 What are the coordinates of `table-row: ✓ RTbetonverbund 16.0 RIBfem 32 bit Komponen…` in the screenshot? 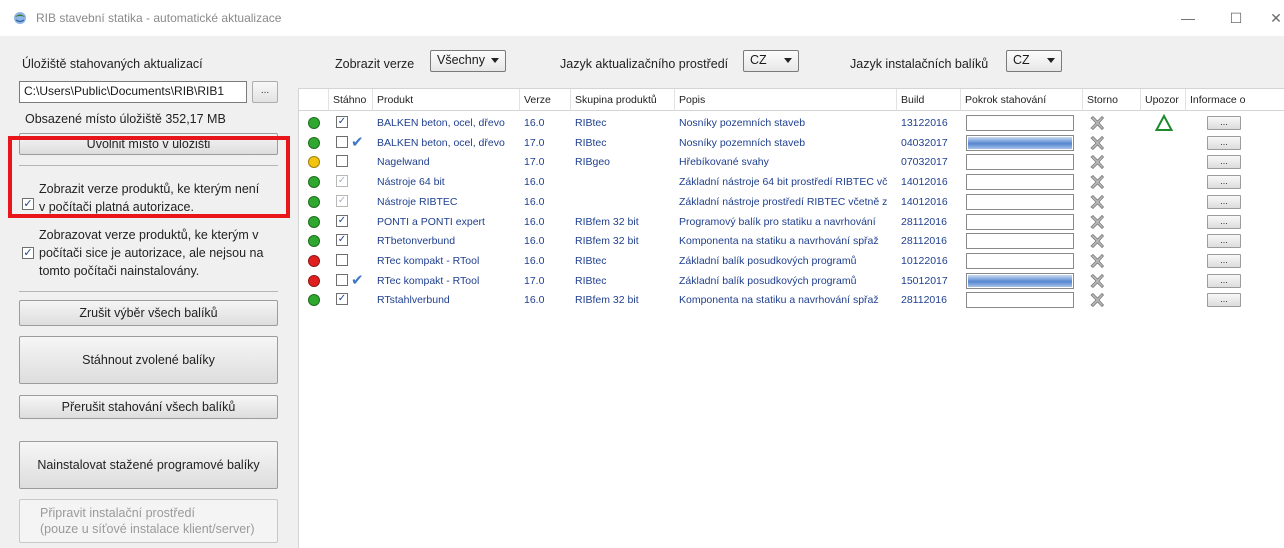 It's located at (791, 241).